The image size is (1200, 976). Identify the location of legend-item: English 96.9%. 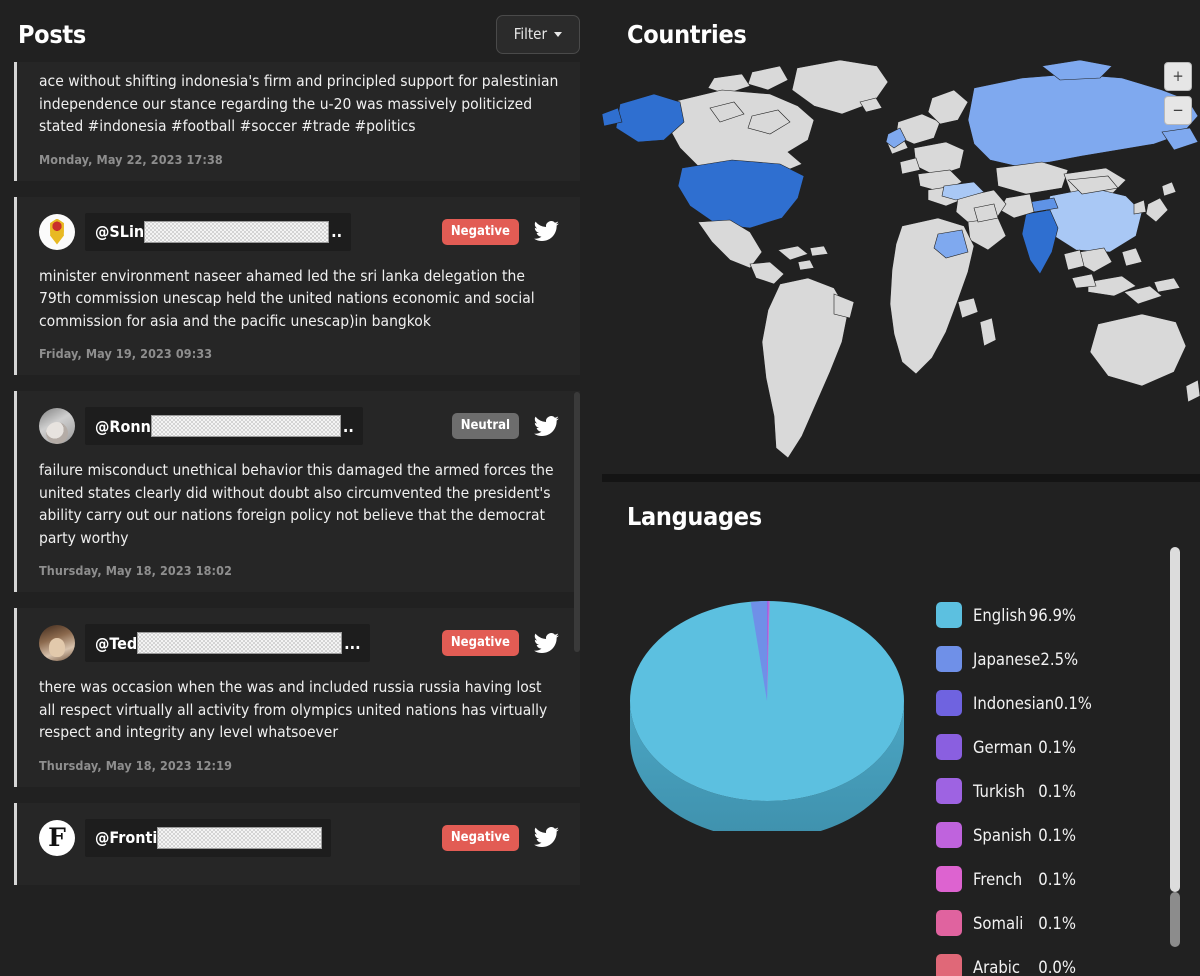
(1068, 615).